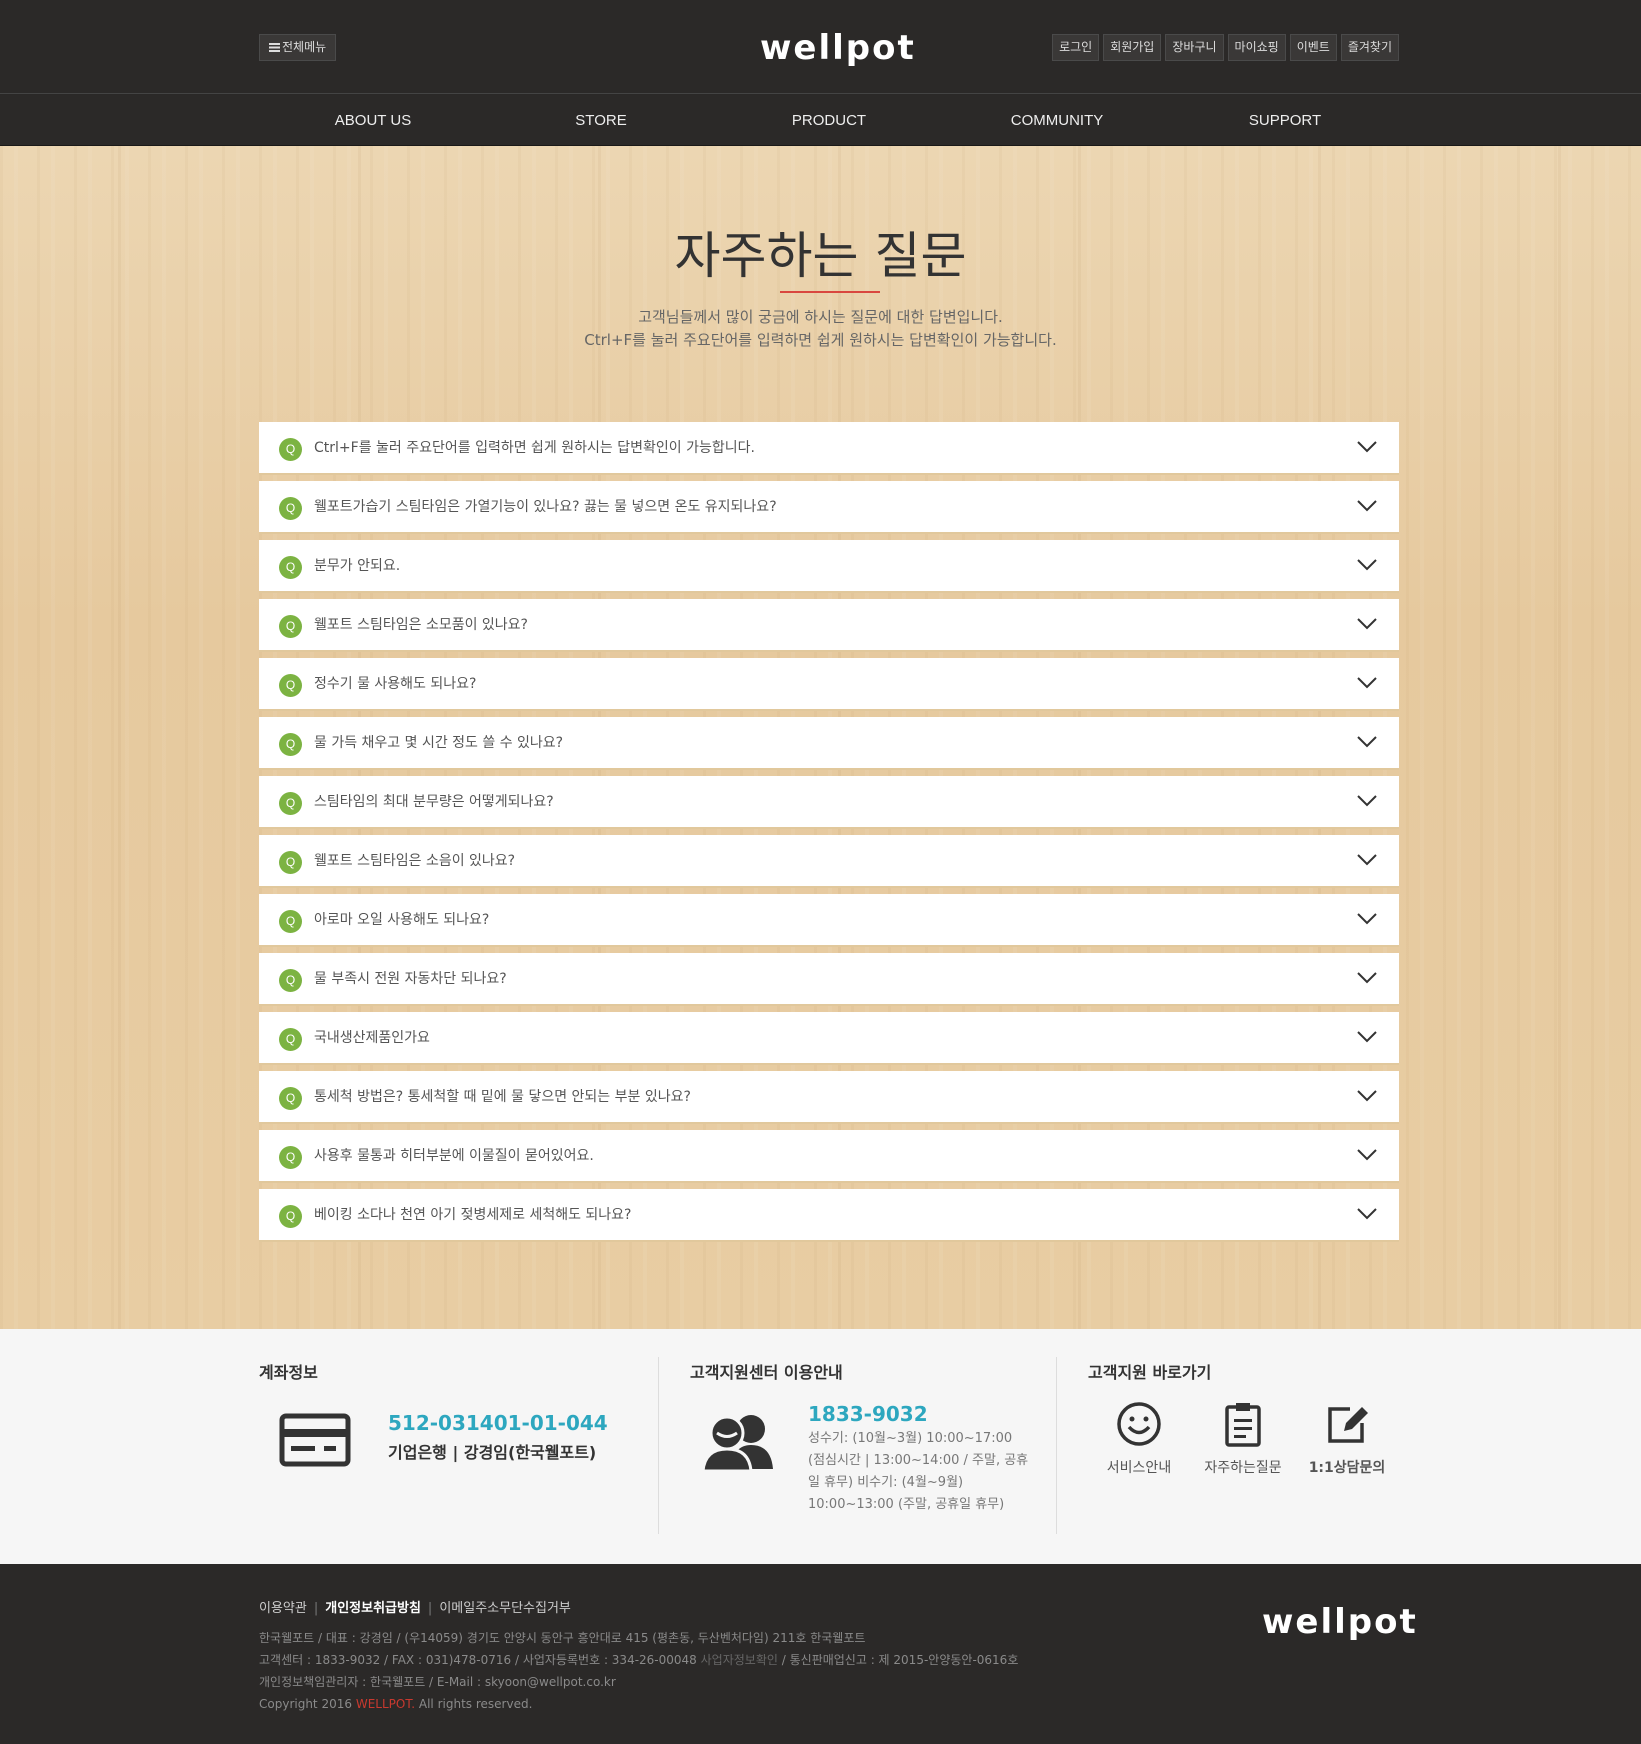 The height and width of the screenshot is (1744, 1641). What do you see at coordinates (1256, 47) in the screenshot?
I see `my-shopping-link: 마이쇼핑` at bounding box center [1256, 47].